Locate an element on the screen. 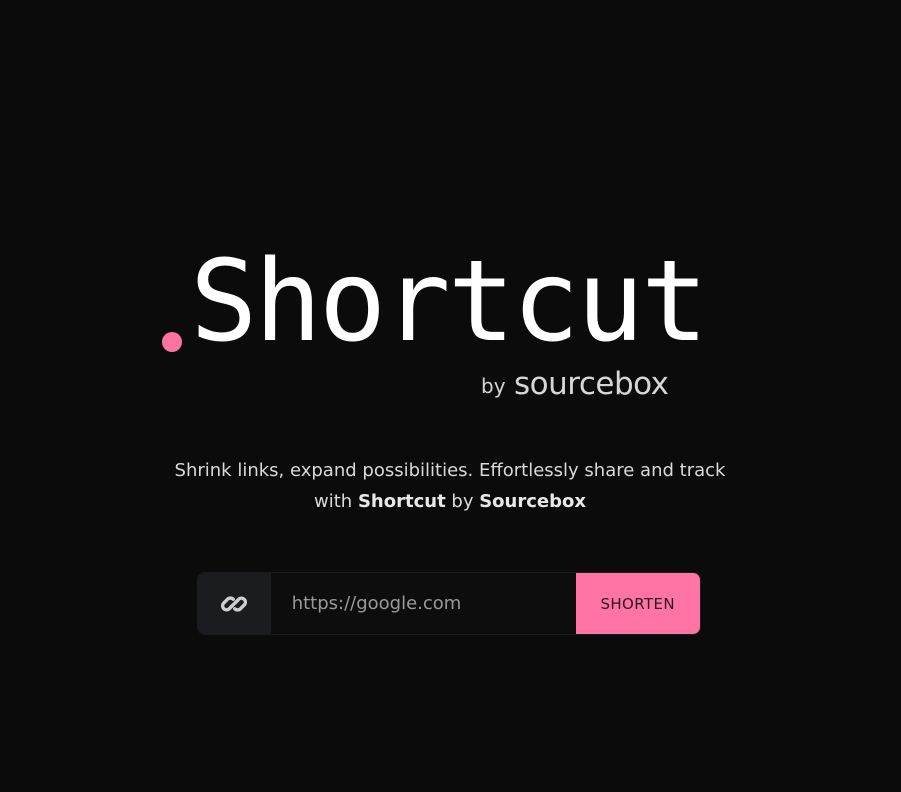 The width and height of the screenshot is (901, 792). shorten-form: SHORTEN is located at coordinates (449, 603).